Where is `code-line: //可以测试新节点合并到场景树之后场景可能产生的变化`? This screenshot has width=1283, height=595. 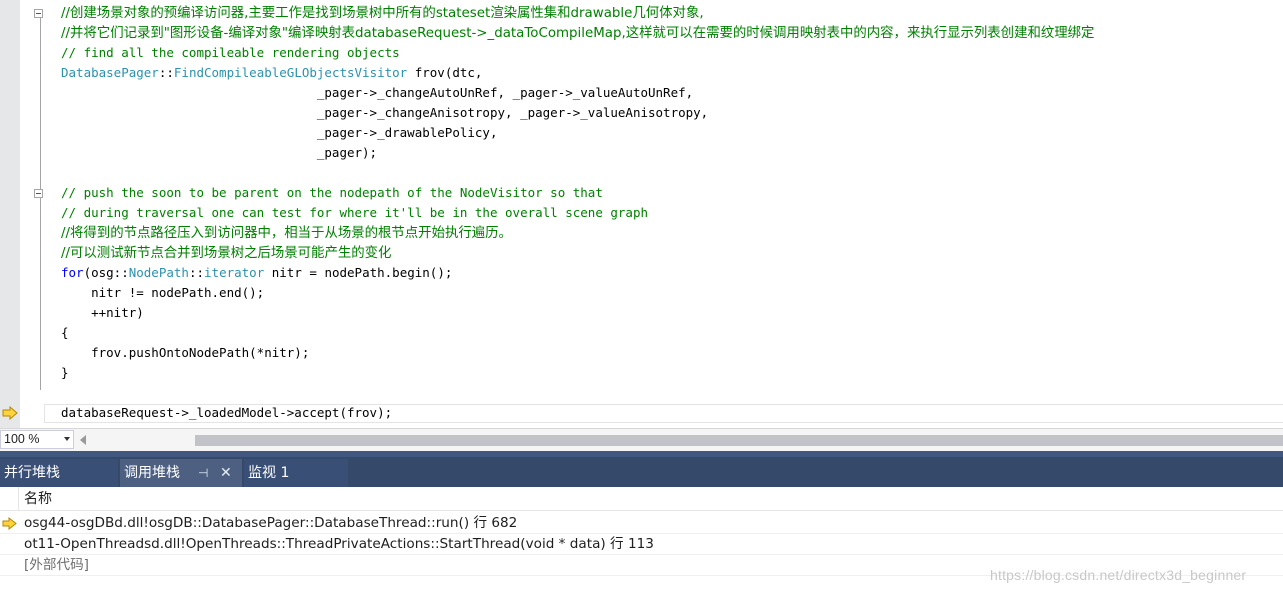 code-line: //可以测试新节点合并到场景树之后场景可能产生的变化 is located at coordinates (226, 253).